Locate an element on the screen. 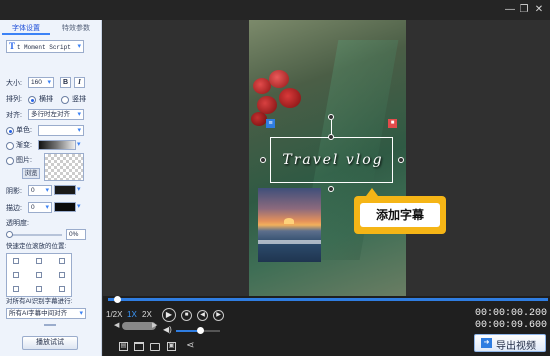 This screenshot has width=550, height=356. opacity-value: 0% is located at coordinates (76, 234).